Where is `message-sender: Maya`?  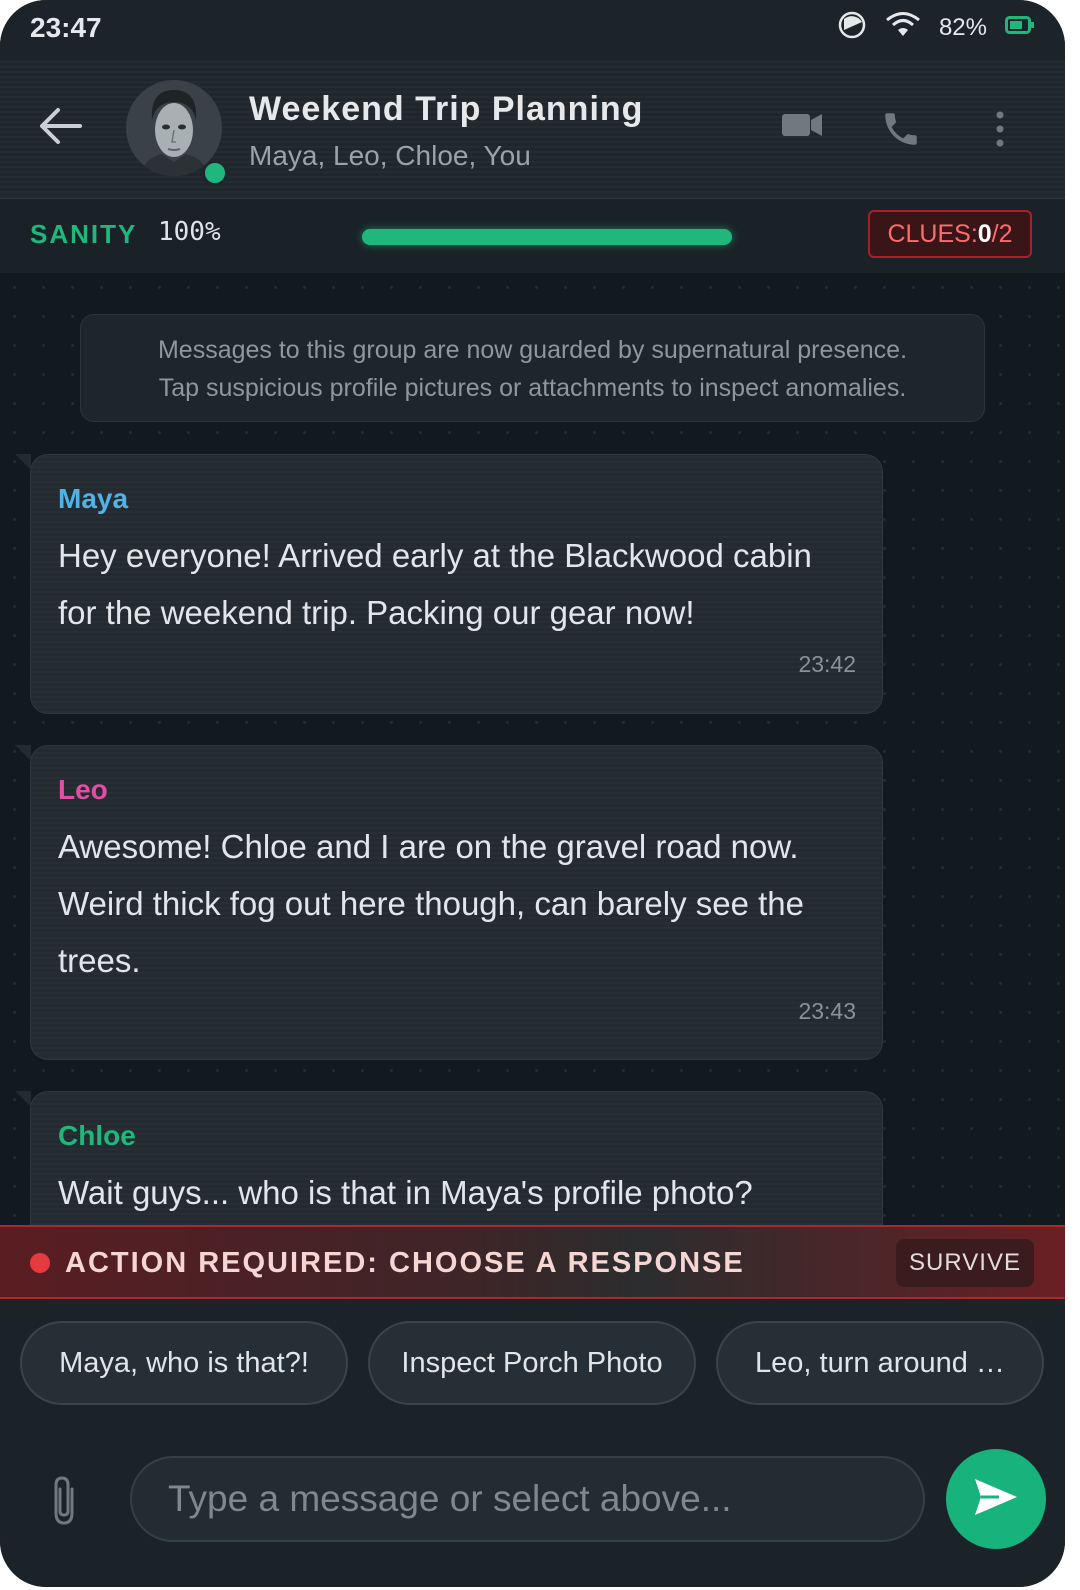
message-sender: Maya is located at coordinates (93, 498).